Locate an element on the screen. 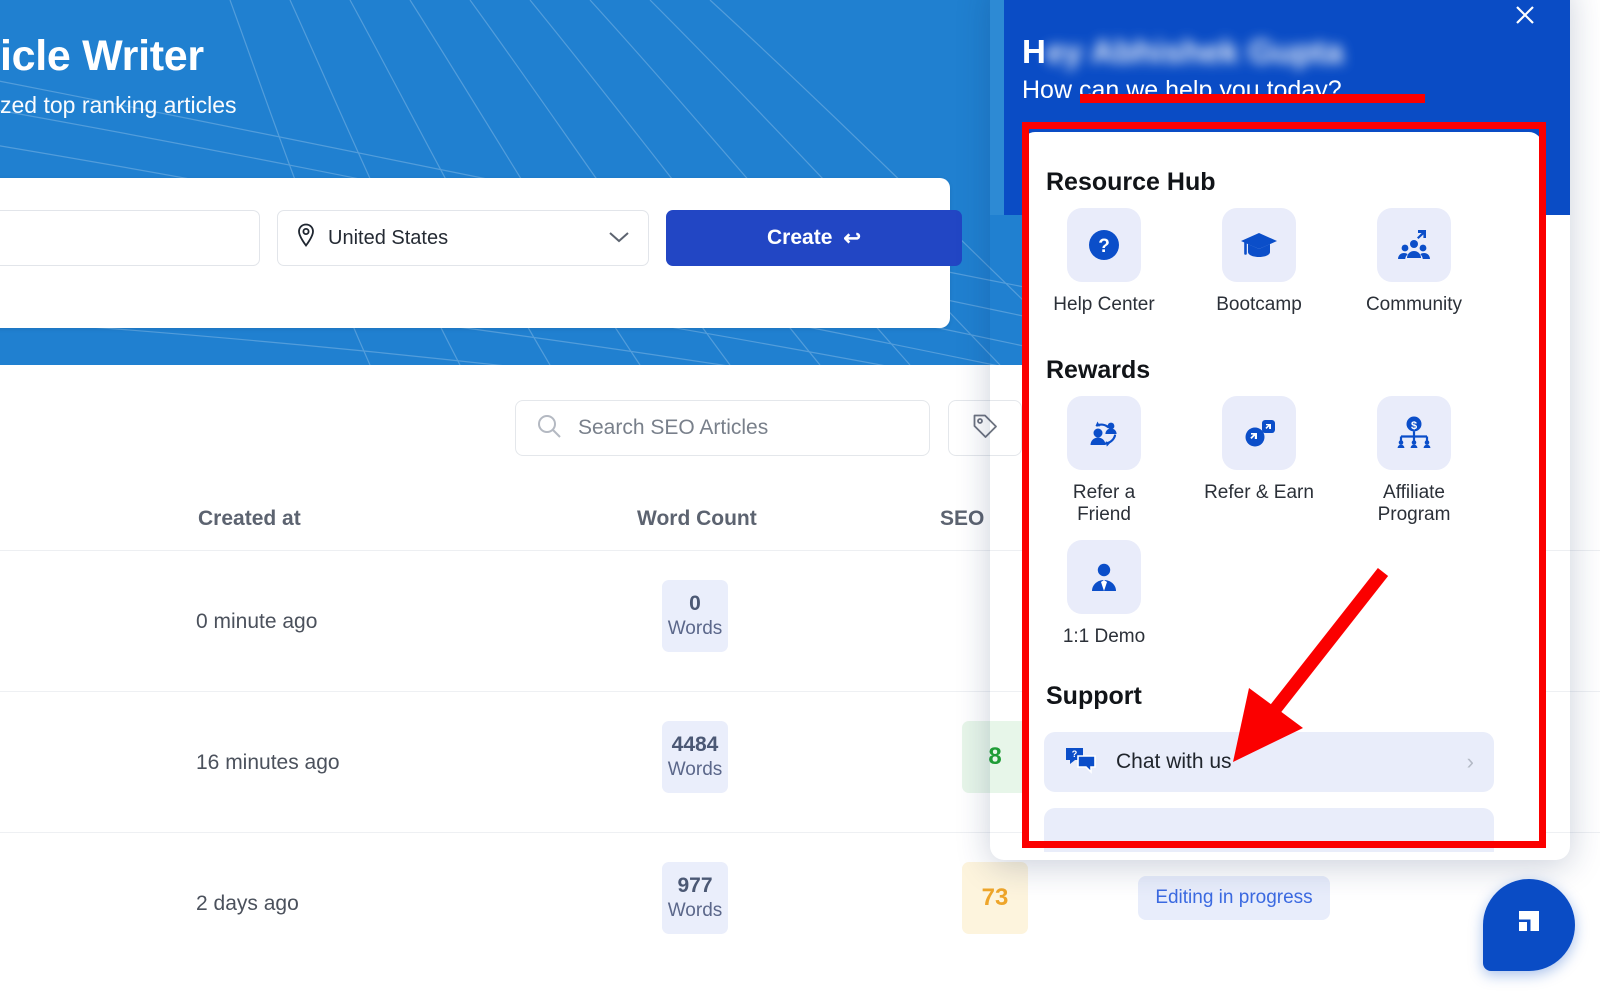 The height and width of the screenshot is (993, 1600). support-item-secondary is located at coordinates (1269, 830).